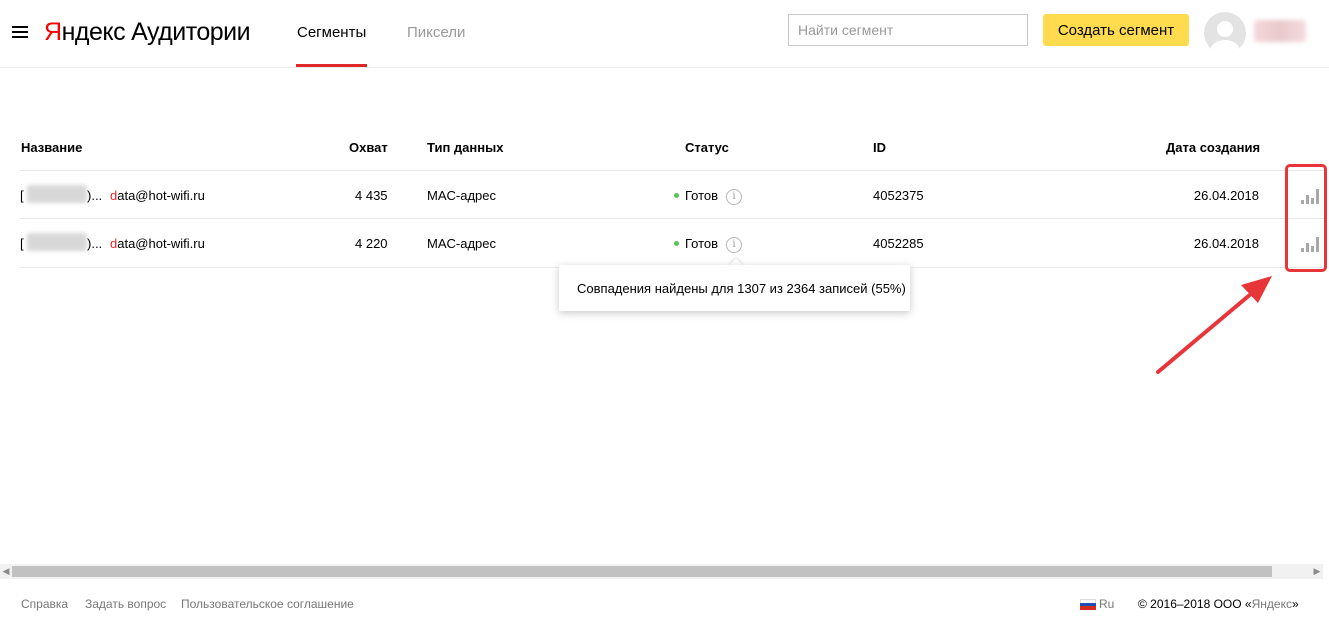 The width and height of the screenshot is (1329, 628). Describe the element at coordinates (368, 147) in the screenshot. I see `column-header-reach: Охват` at that location.